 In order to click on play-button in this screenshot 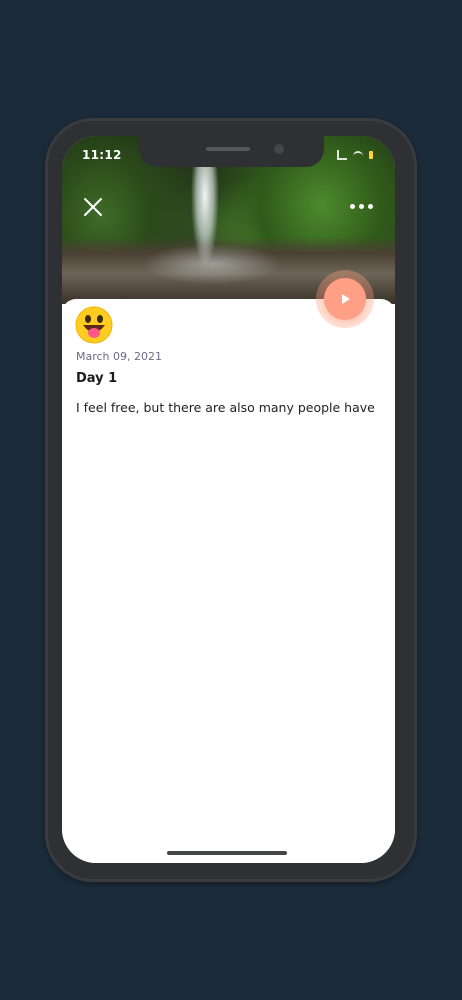, I will do `click(345, 299)`.